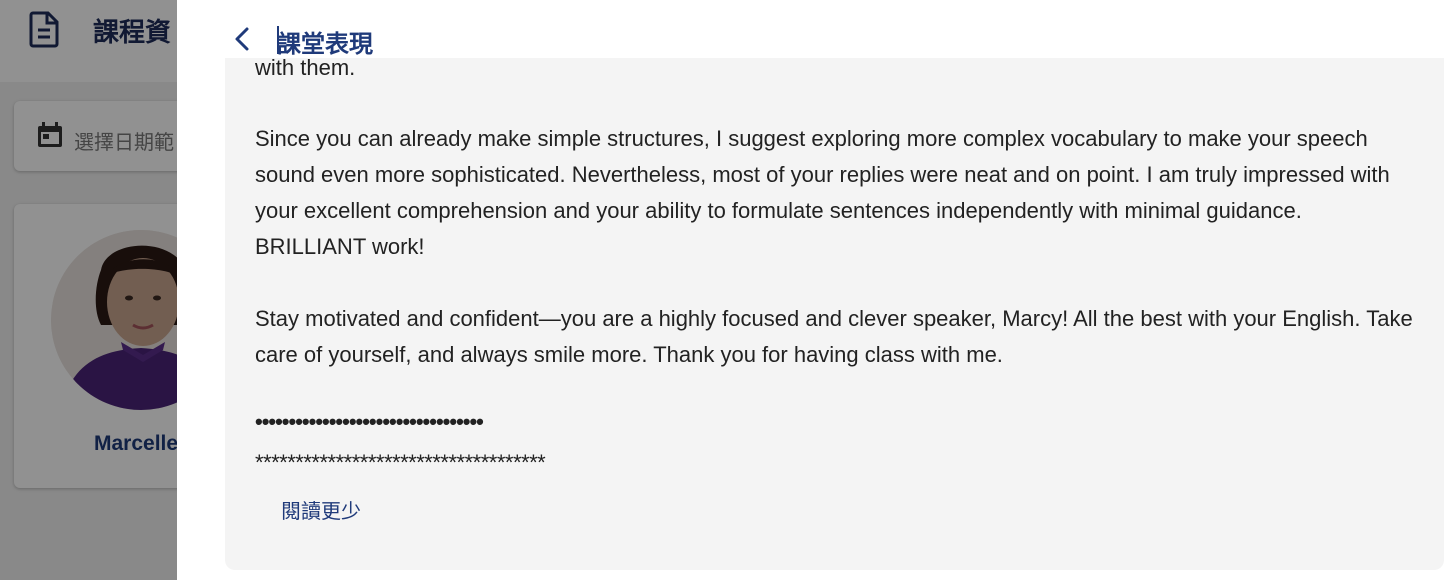  Describe the element at coordinates (321, 509) in the screenshot. I see `read-less-link: 閱讀更少` at that location.